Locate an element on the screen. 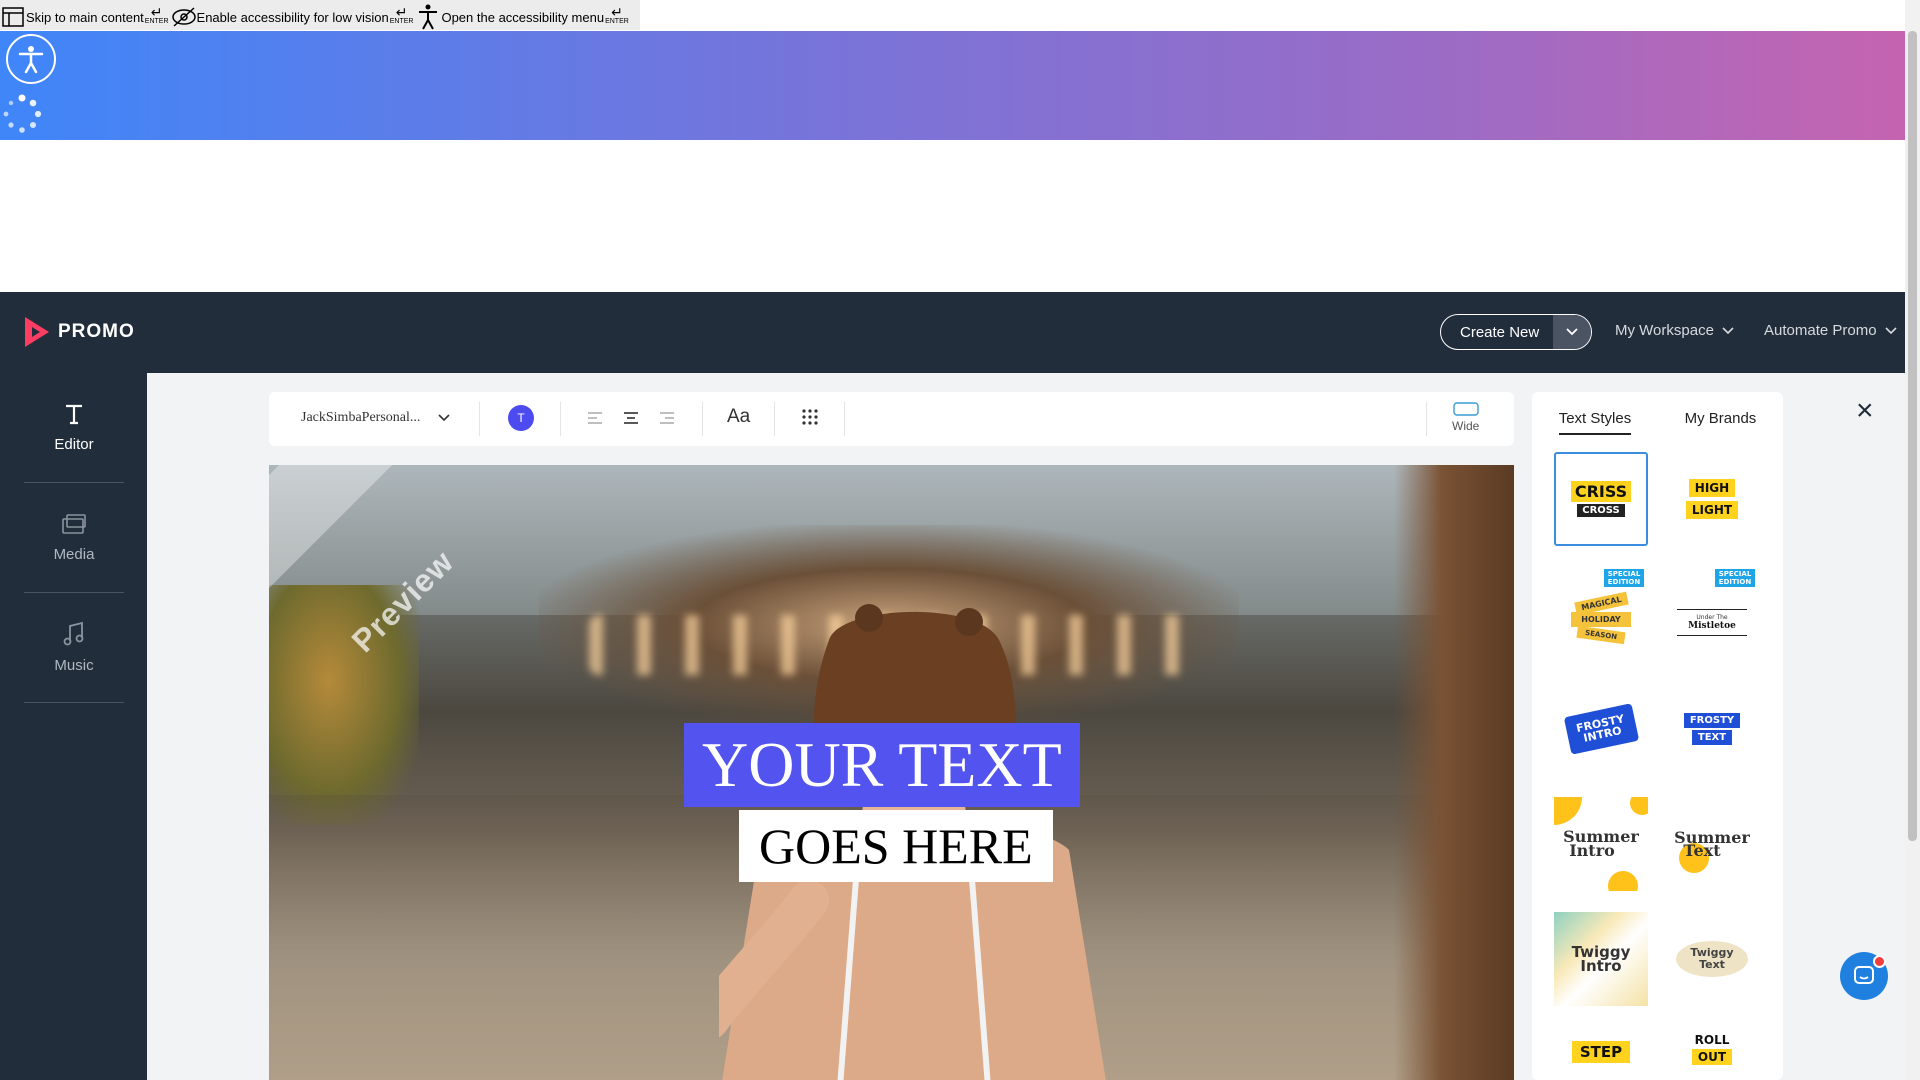 This screenshot has height=1080, width=1920. sidebar-item-editor: Editor is located at coordinates (74, 428).